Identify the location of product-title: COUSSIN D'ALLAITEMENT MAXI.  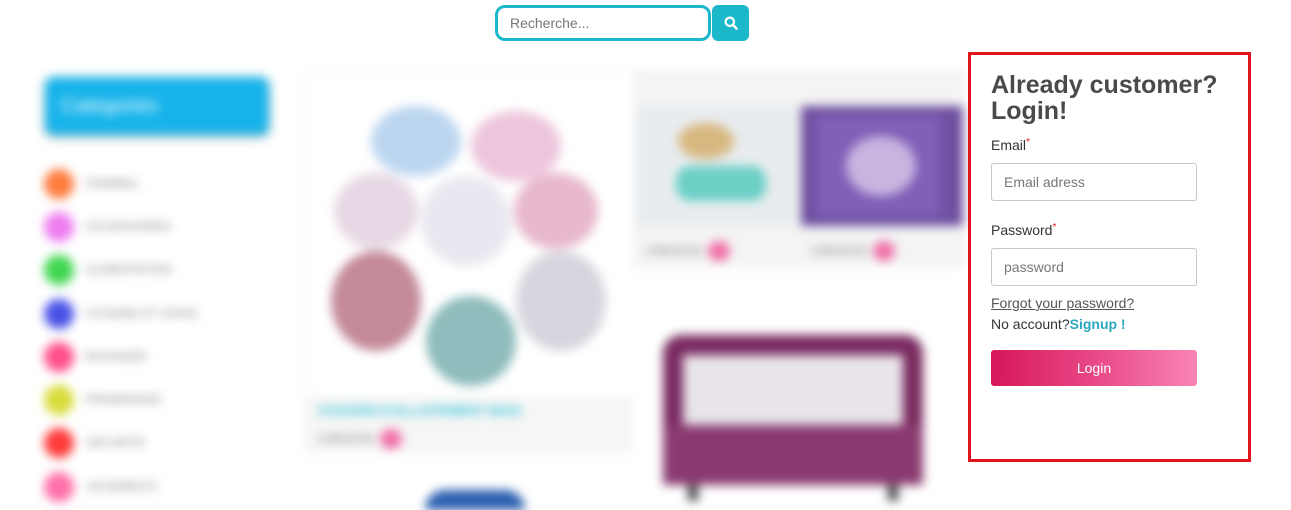
(419, 410).